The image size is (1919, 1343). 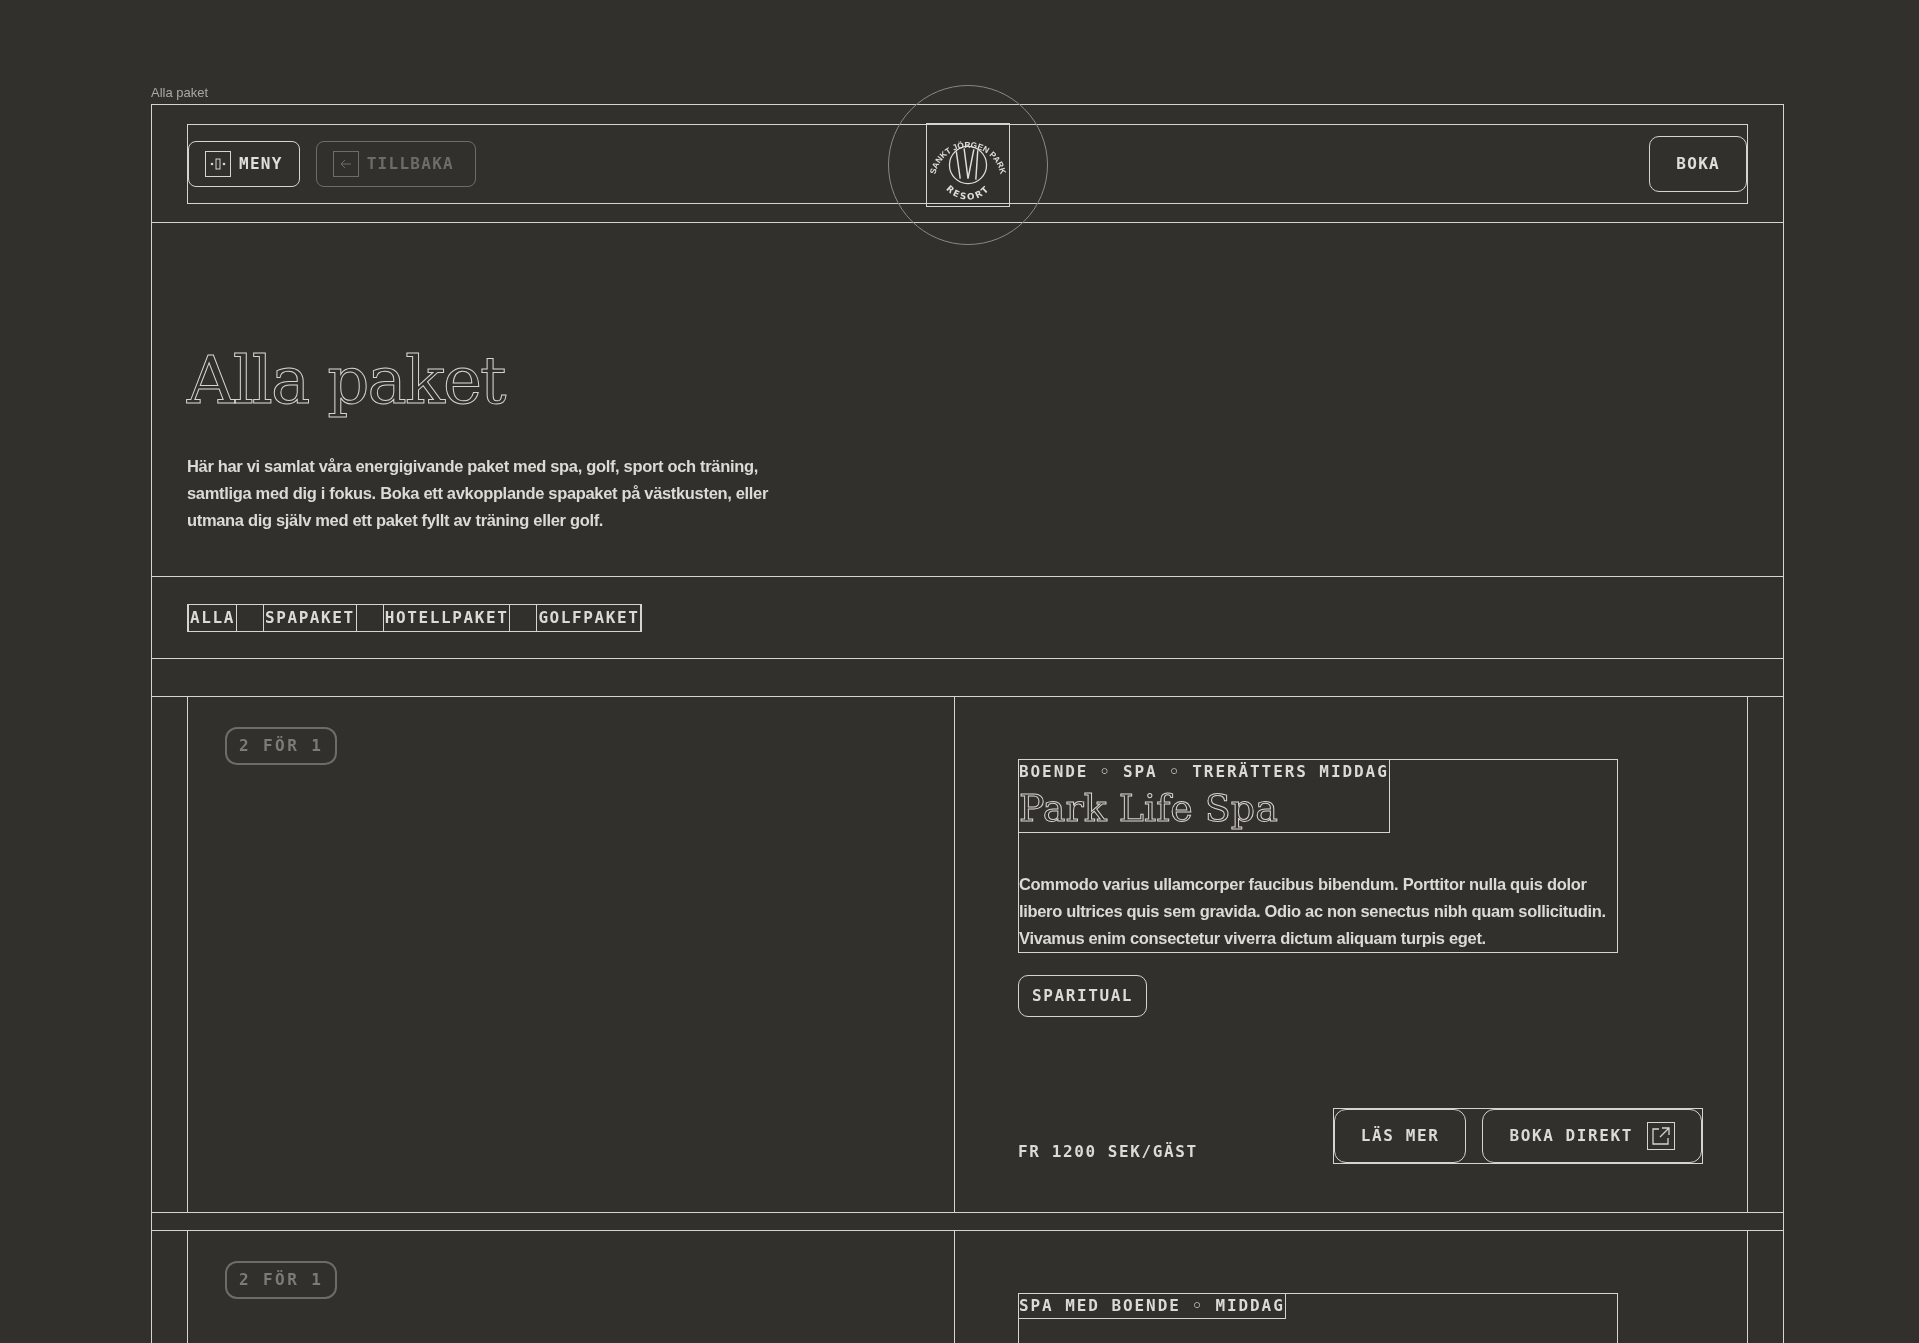 What do you see at coordinates (589, 618) in the screenshot?
I see `filter-tab: GOLFPAKET` at bounding box center [589, 618].